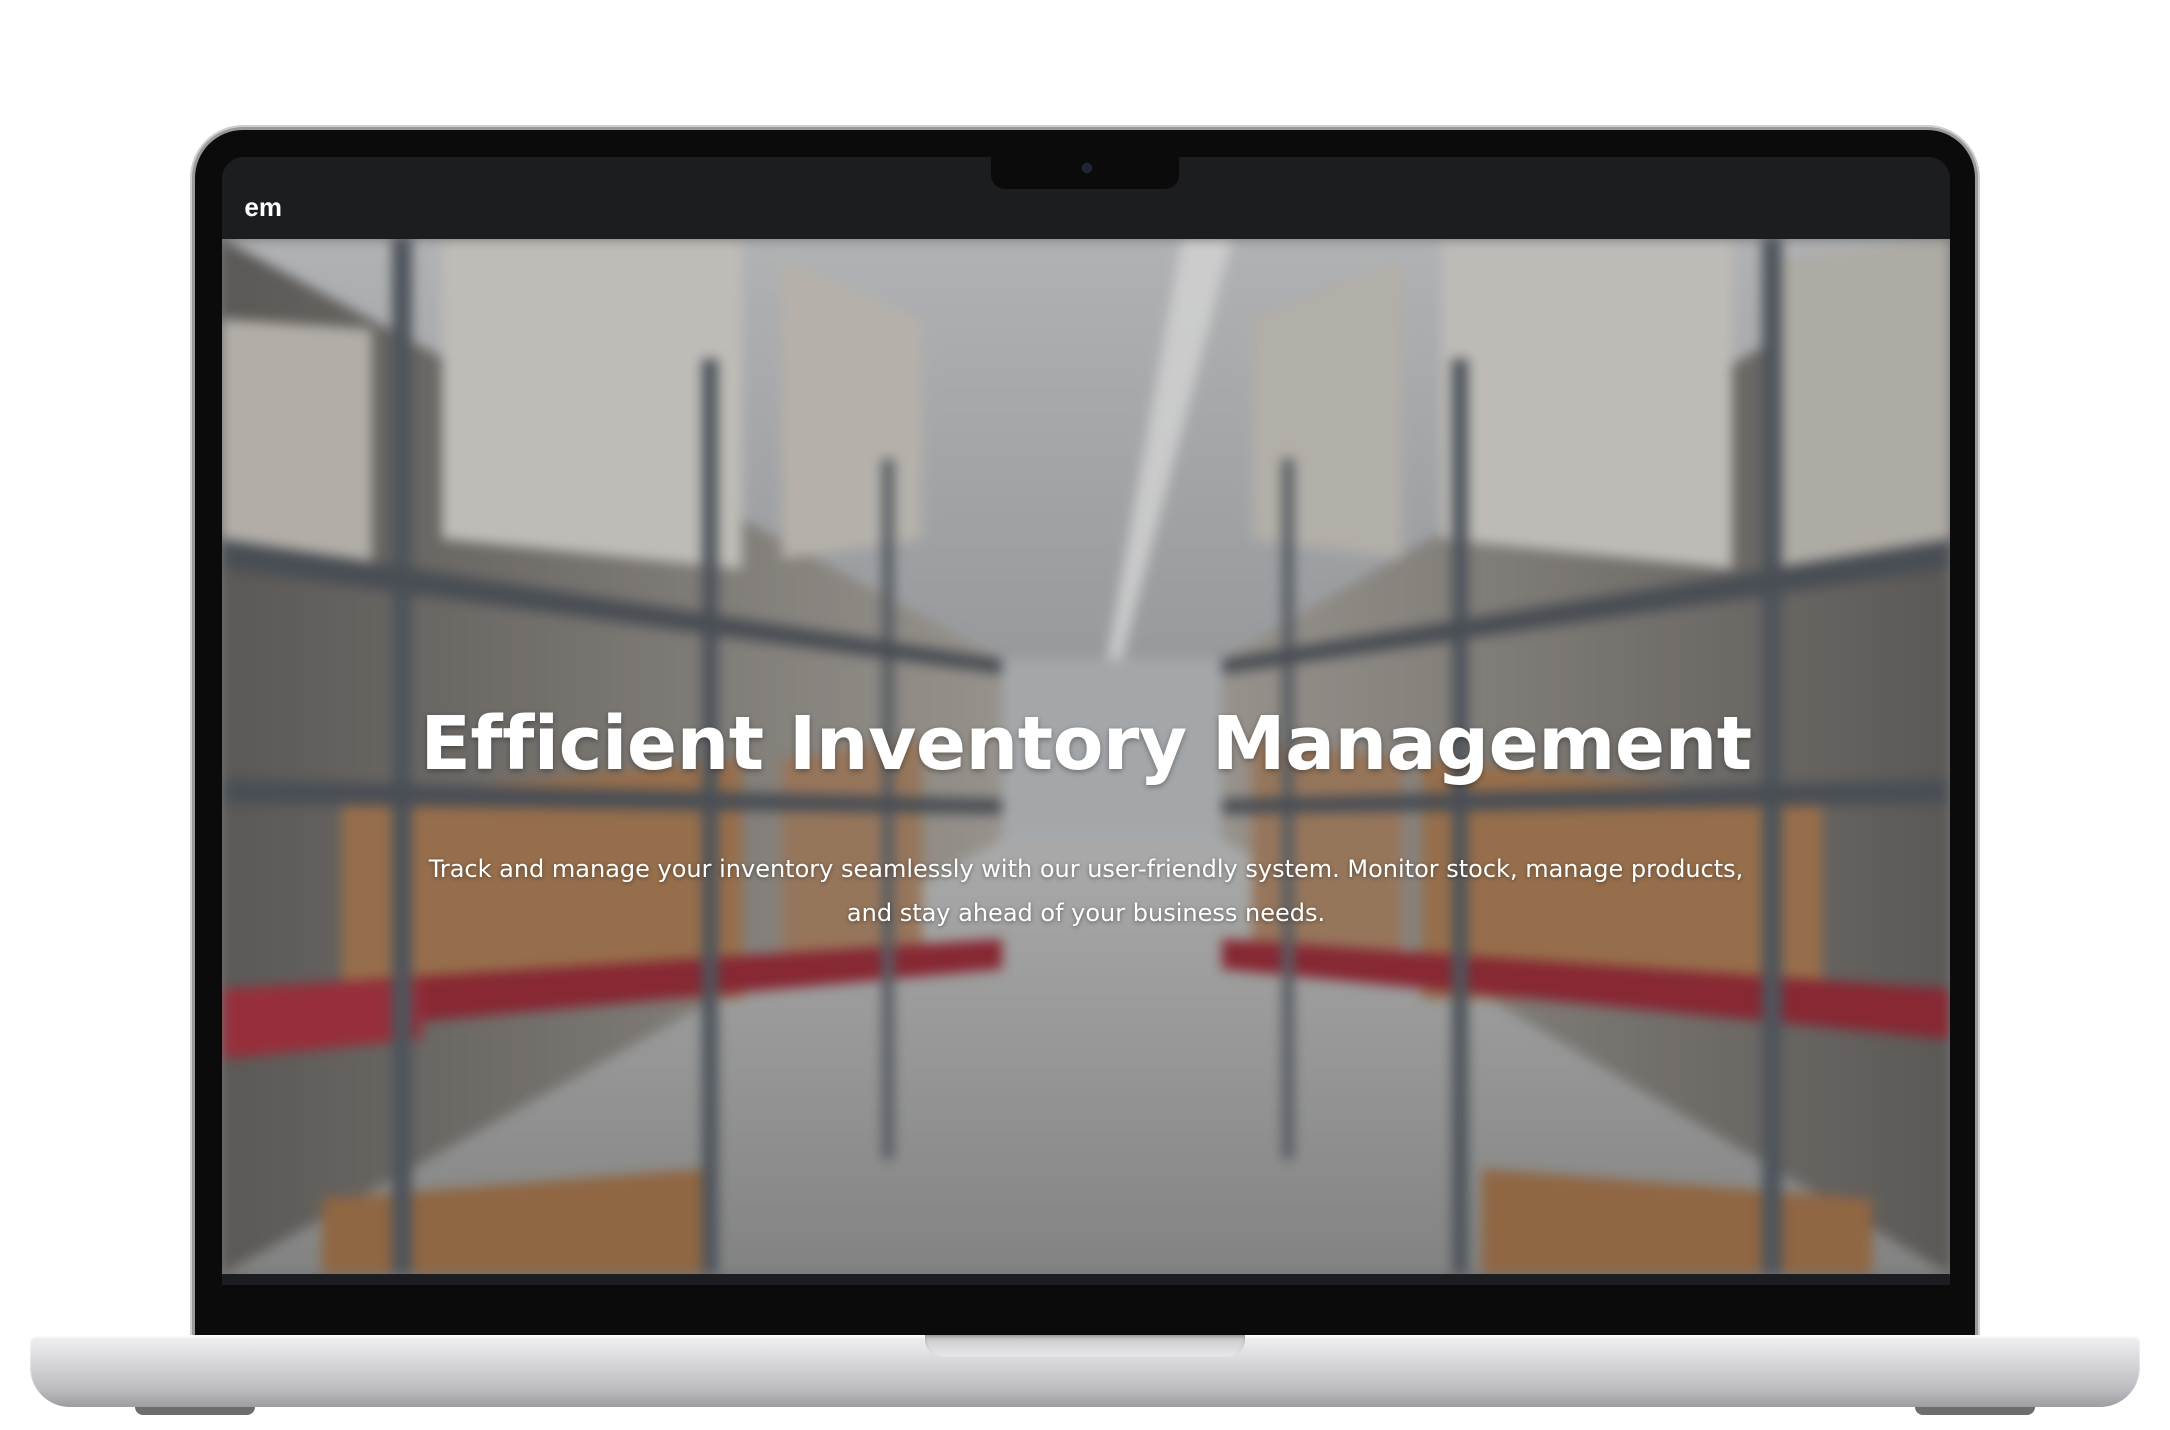  What do you see at coordinates (1087, 168) in the screenshot?
I see `camera-icon` at bounding box center [1087, 168].